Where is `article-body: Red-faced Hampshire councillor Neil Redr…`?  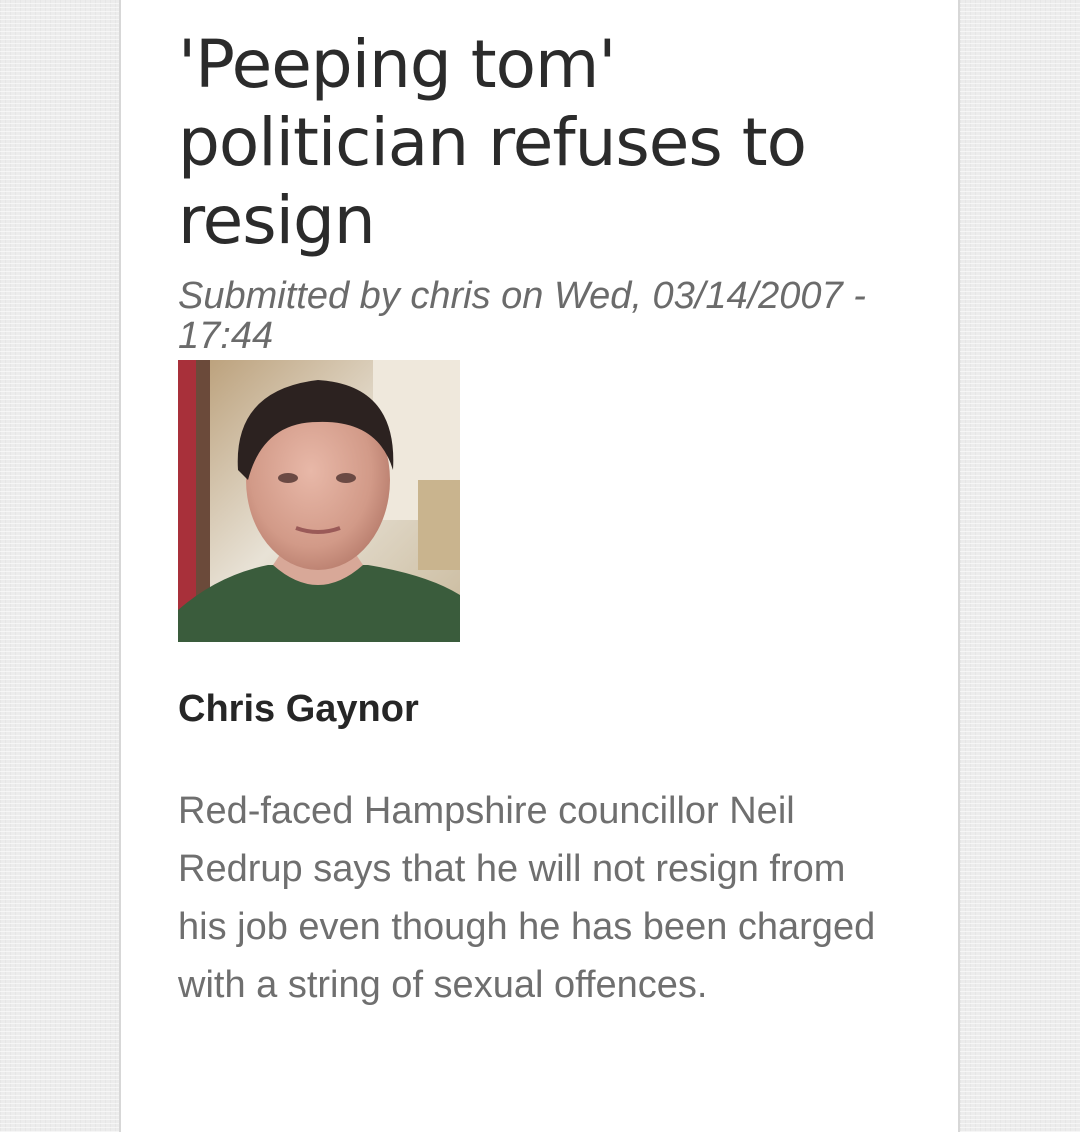
article-body: Red-faced Hampshire councillor Neil Redr… is located at coordinates (527, 898).